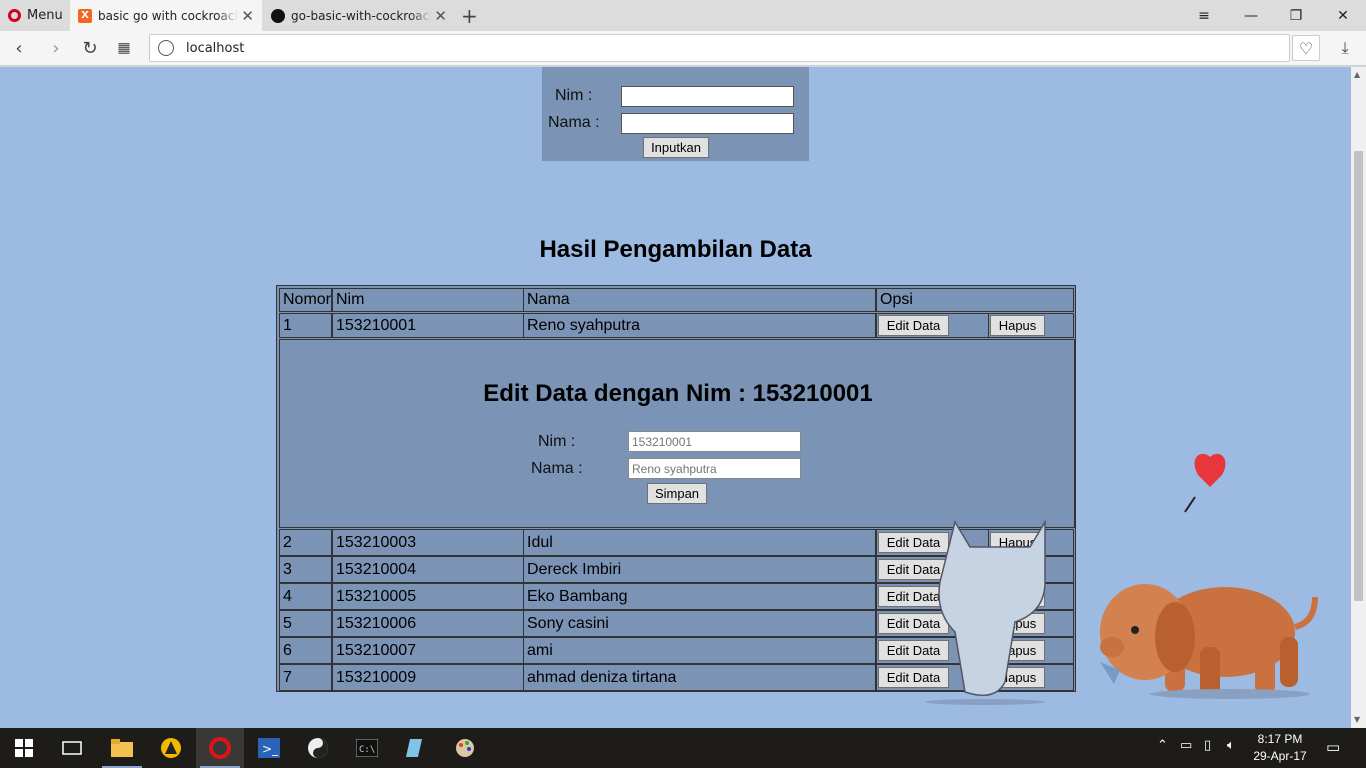  I want to click on row-3-nama: Dereck Imbiri, so click(699, 569).